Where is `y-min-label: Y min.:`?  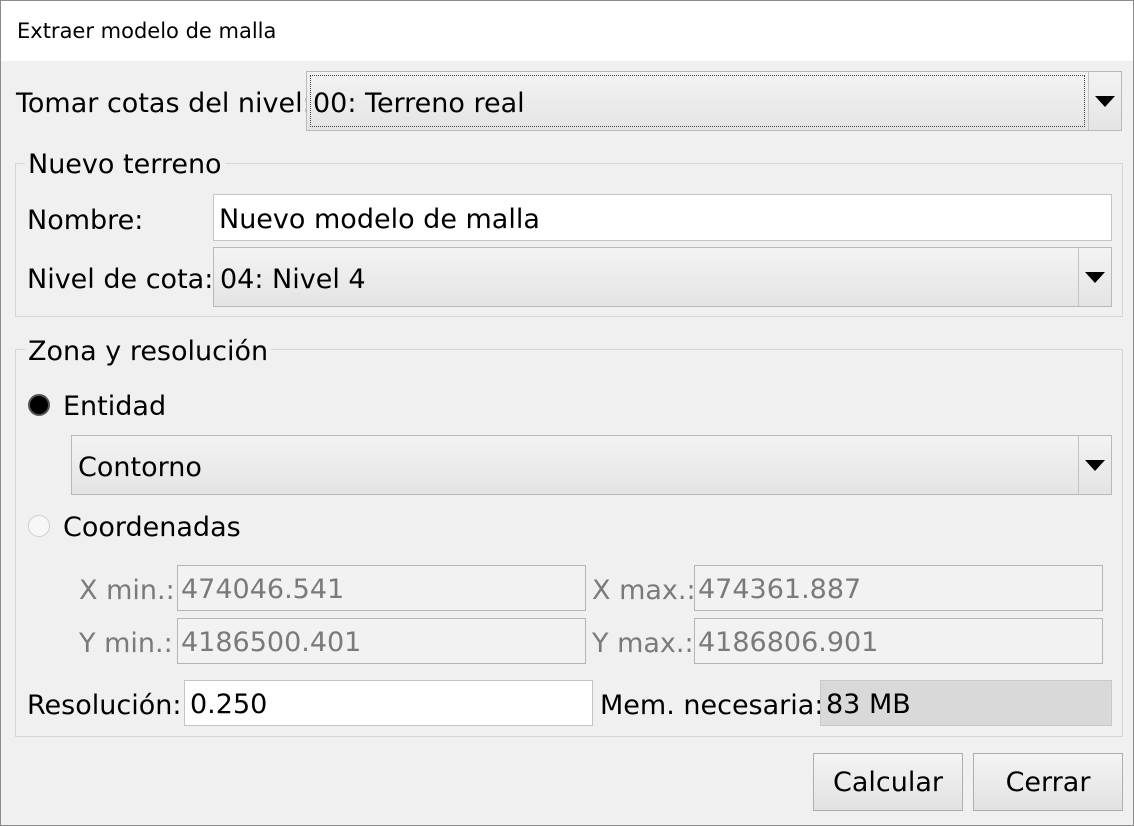
y-min-label: Y min.: is located at coordinates (126, 643).